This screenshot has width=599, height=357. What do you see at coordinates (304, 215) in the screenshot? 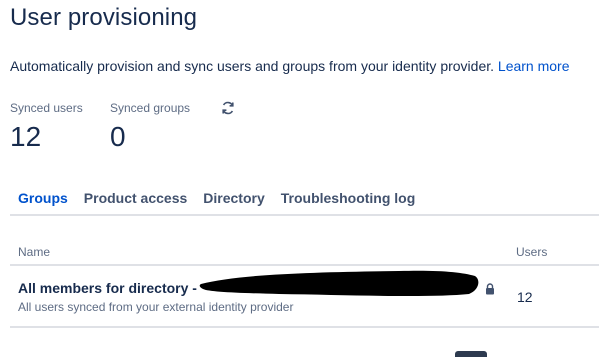
I see `tabs-divider` at bounding box center [304, 215].